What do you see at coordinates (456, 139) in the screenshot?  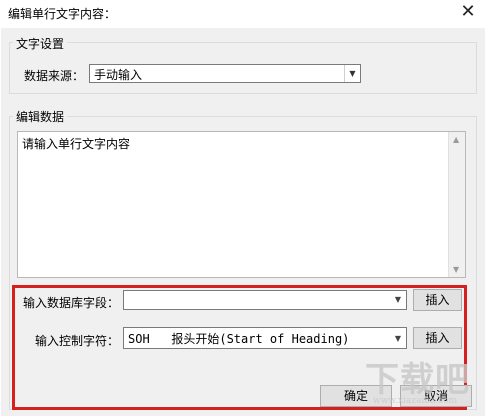 I see `scroll-up-icon: ▲` at bounding box center [456, 139].